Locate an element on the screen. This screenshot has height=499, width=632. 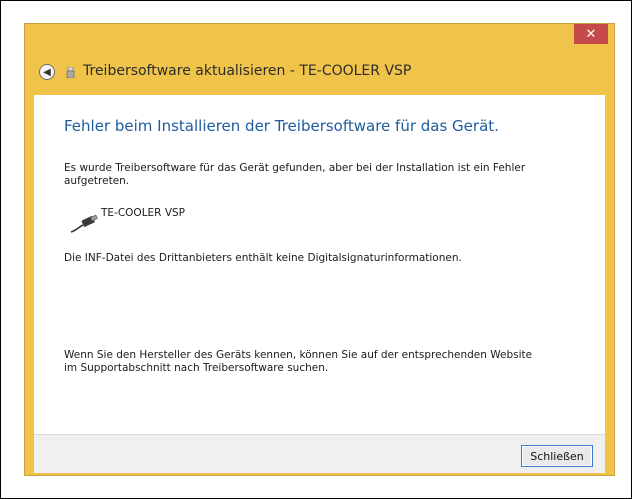
device-name: TE-COOLER VSP is located at coordinates (143, 213).